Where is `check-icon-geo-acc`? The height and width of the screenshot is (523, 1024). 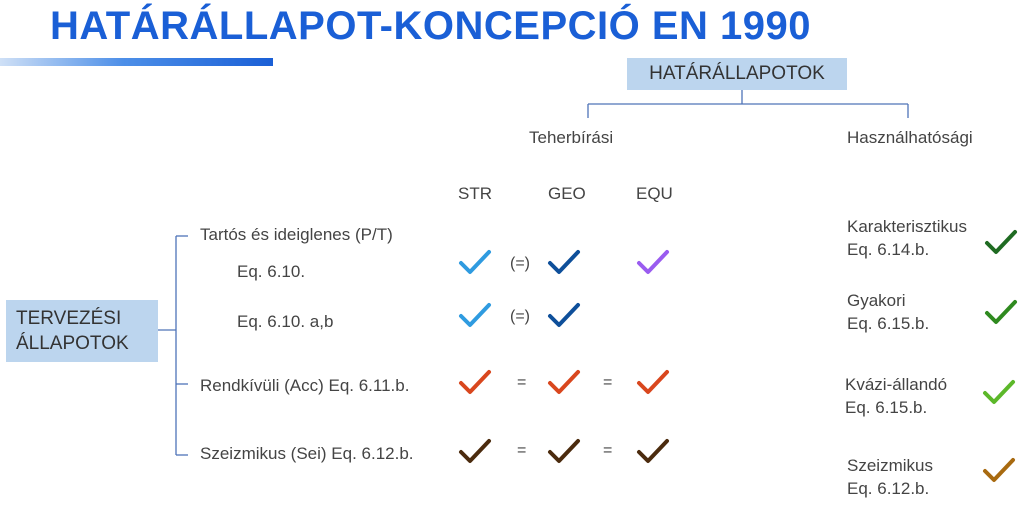 check-icon-geo-acc is located at coordinates (564, 382).